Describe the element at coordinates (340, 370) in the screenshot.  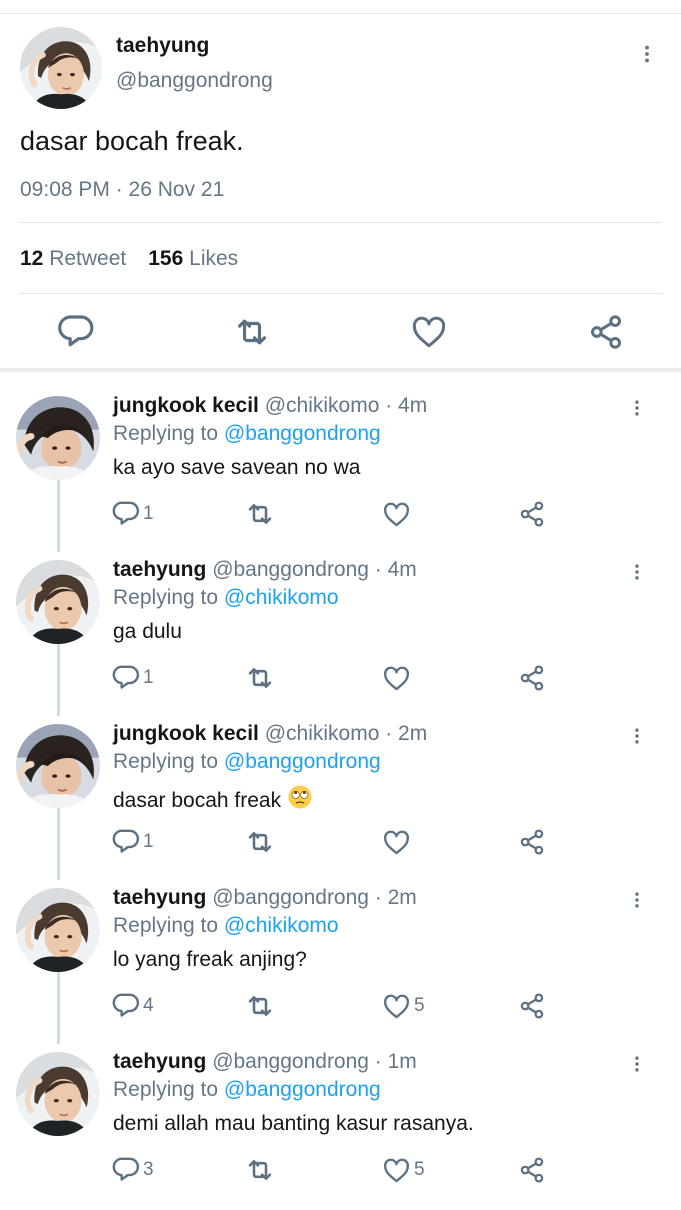
I see `section-divider` at that location.